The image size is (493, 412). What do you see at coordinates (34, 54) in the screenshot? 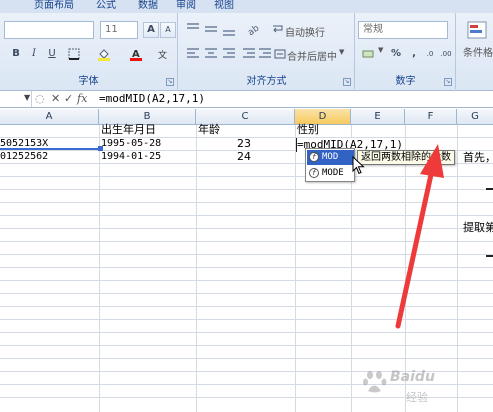
I see `italic-button: I` at bounding box center [34, 54].